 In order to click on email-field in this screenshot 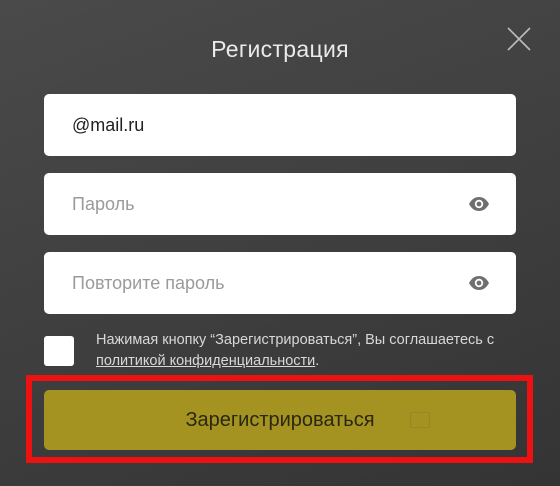, I will do `click(280, 125)`.